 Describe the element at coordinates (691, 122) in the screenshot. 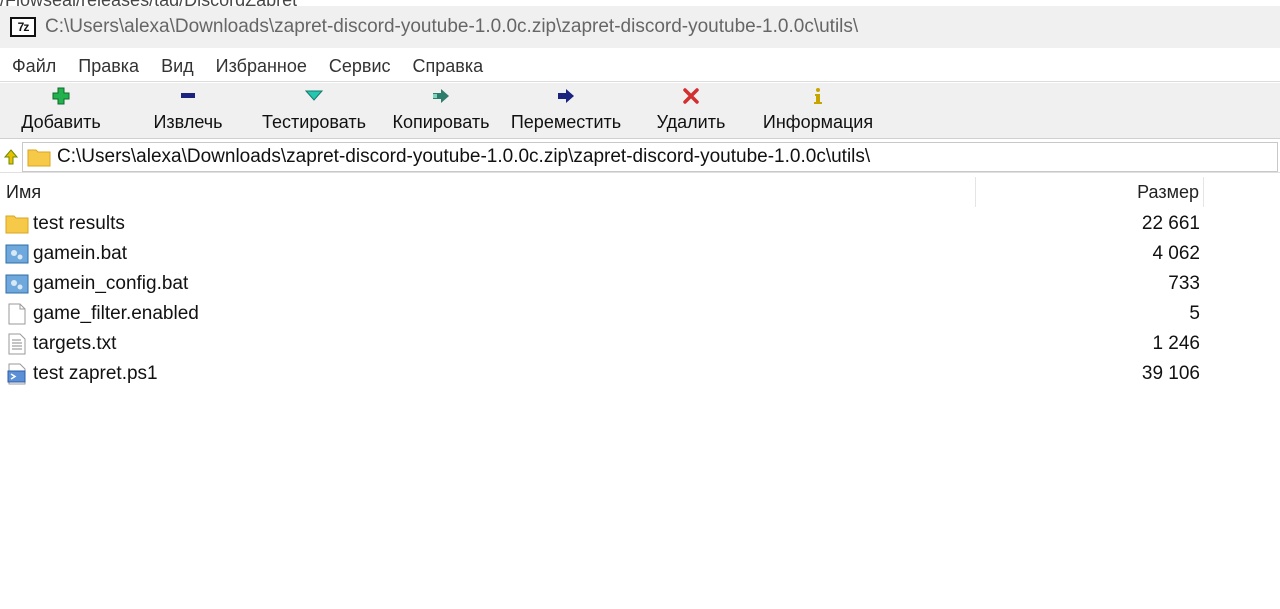

I see `delete-button-label: Удалить` at that location.